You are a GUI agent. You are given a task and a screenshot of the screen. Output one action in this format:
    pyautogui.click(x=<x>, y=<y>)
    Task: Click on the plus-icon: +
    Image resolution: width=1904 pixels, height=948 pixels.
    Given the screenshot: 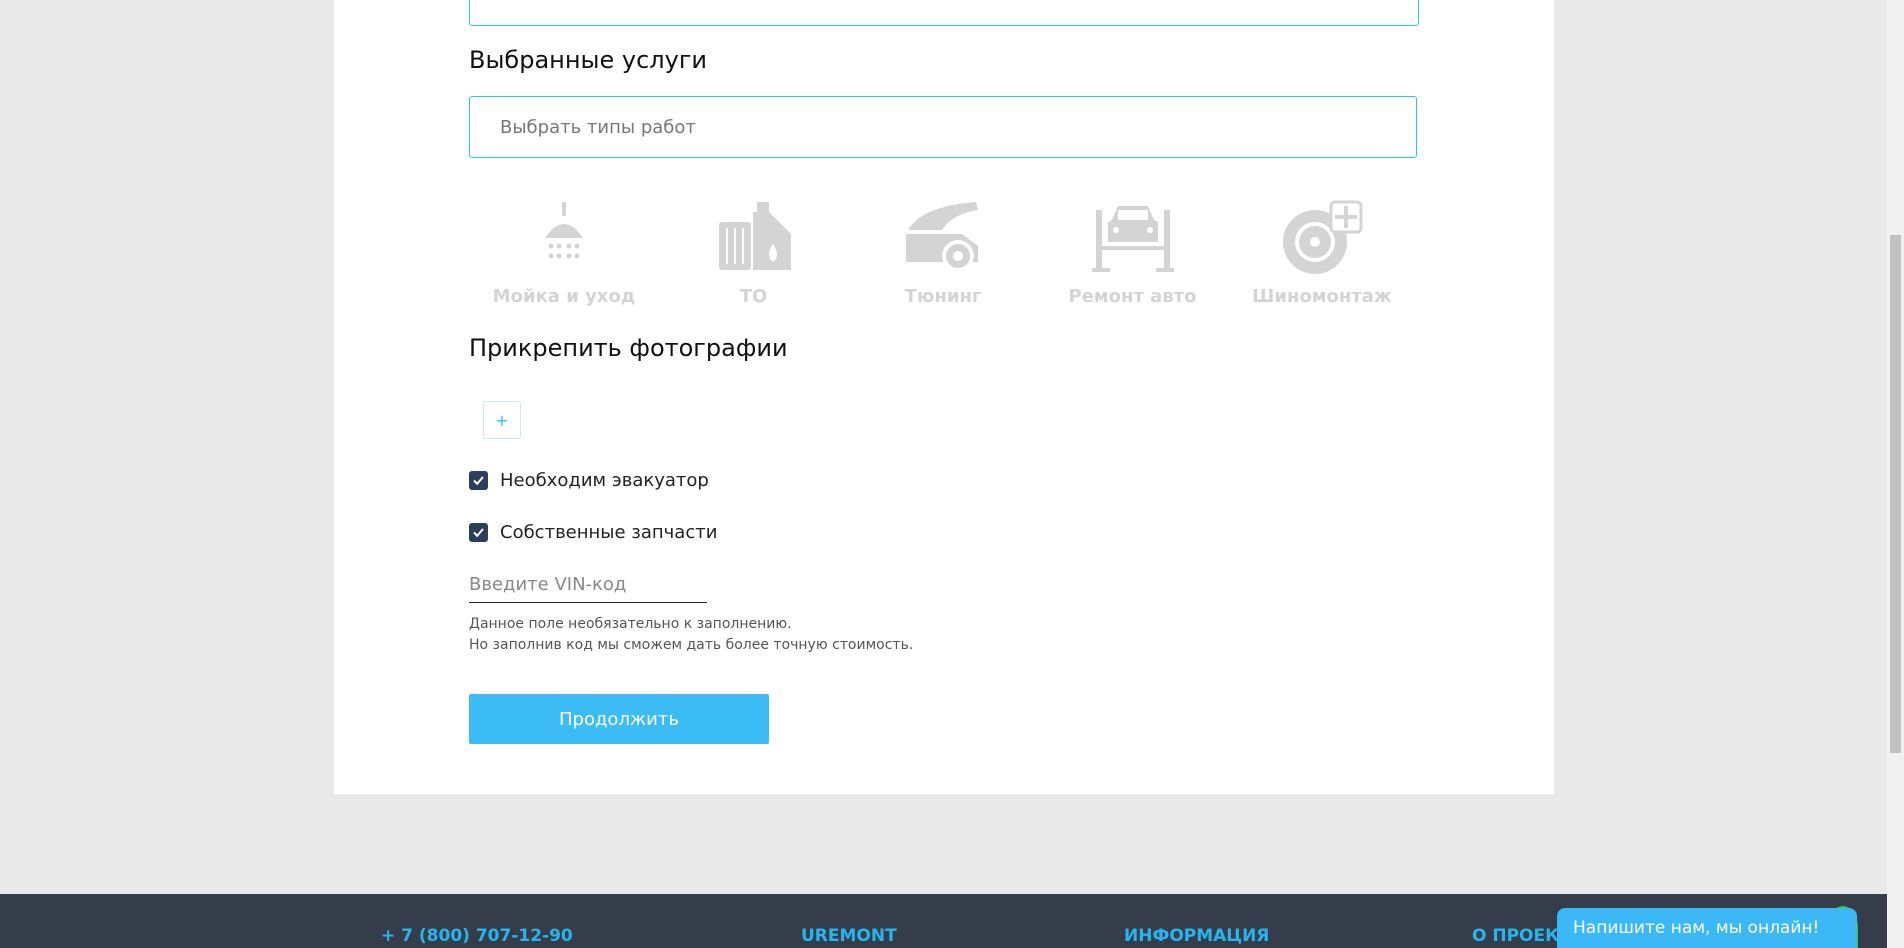 What is the action you would take?
    pyautogui.click(x=502, y=420)
    